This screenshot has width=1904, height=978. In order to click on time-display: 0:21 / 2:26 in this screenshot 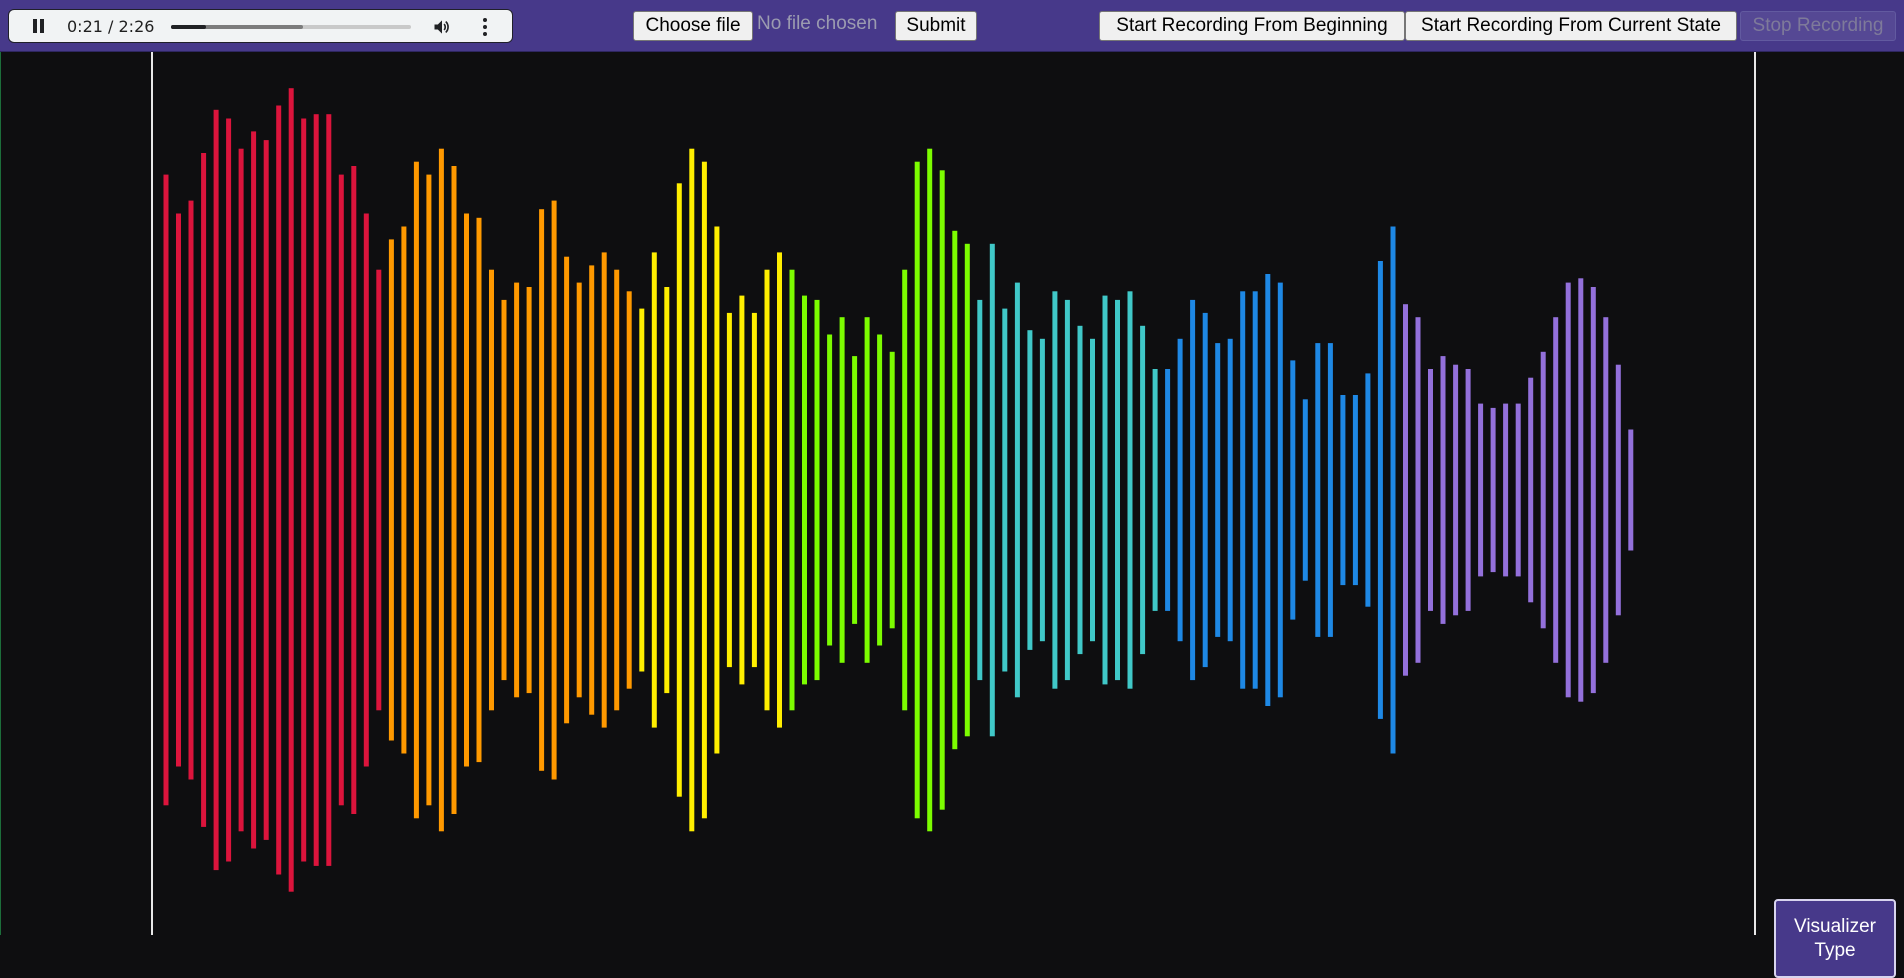, I will do `click(111, 26)`.